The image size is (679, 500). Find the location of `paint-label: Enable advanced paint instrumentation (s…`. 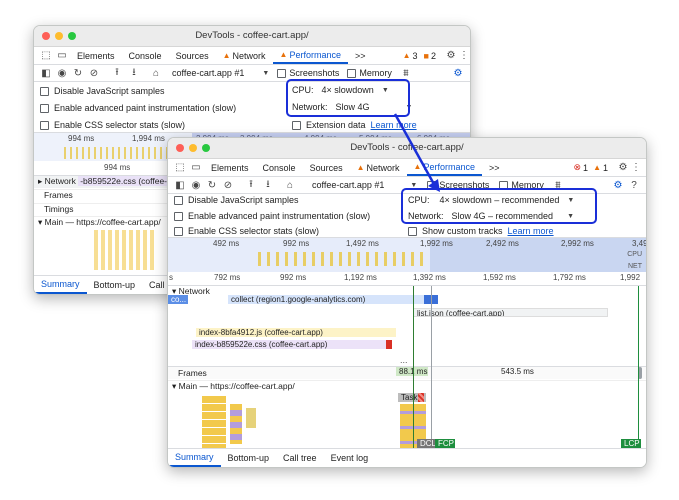

paint-label: Enable advanced paint instrumentation (s… is located at coordinates (279, 216).